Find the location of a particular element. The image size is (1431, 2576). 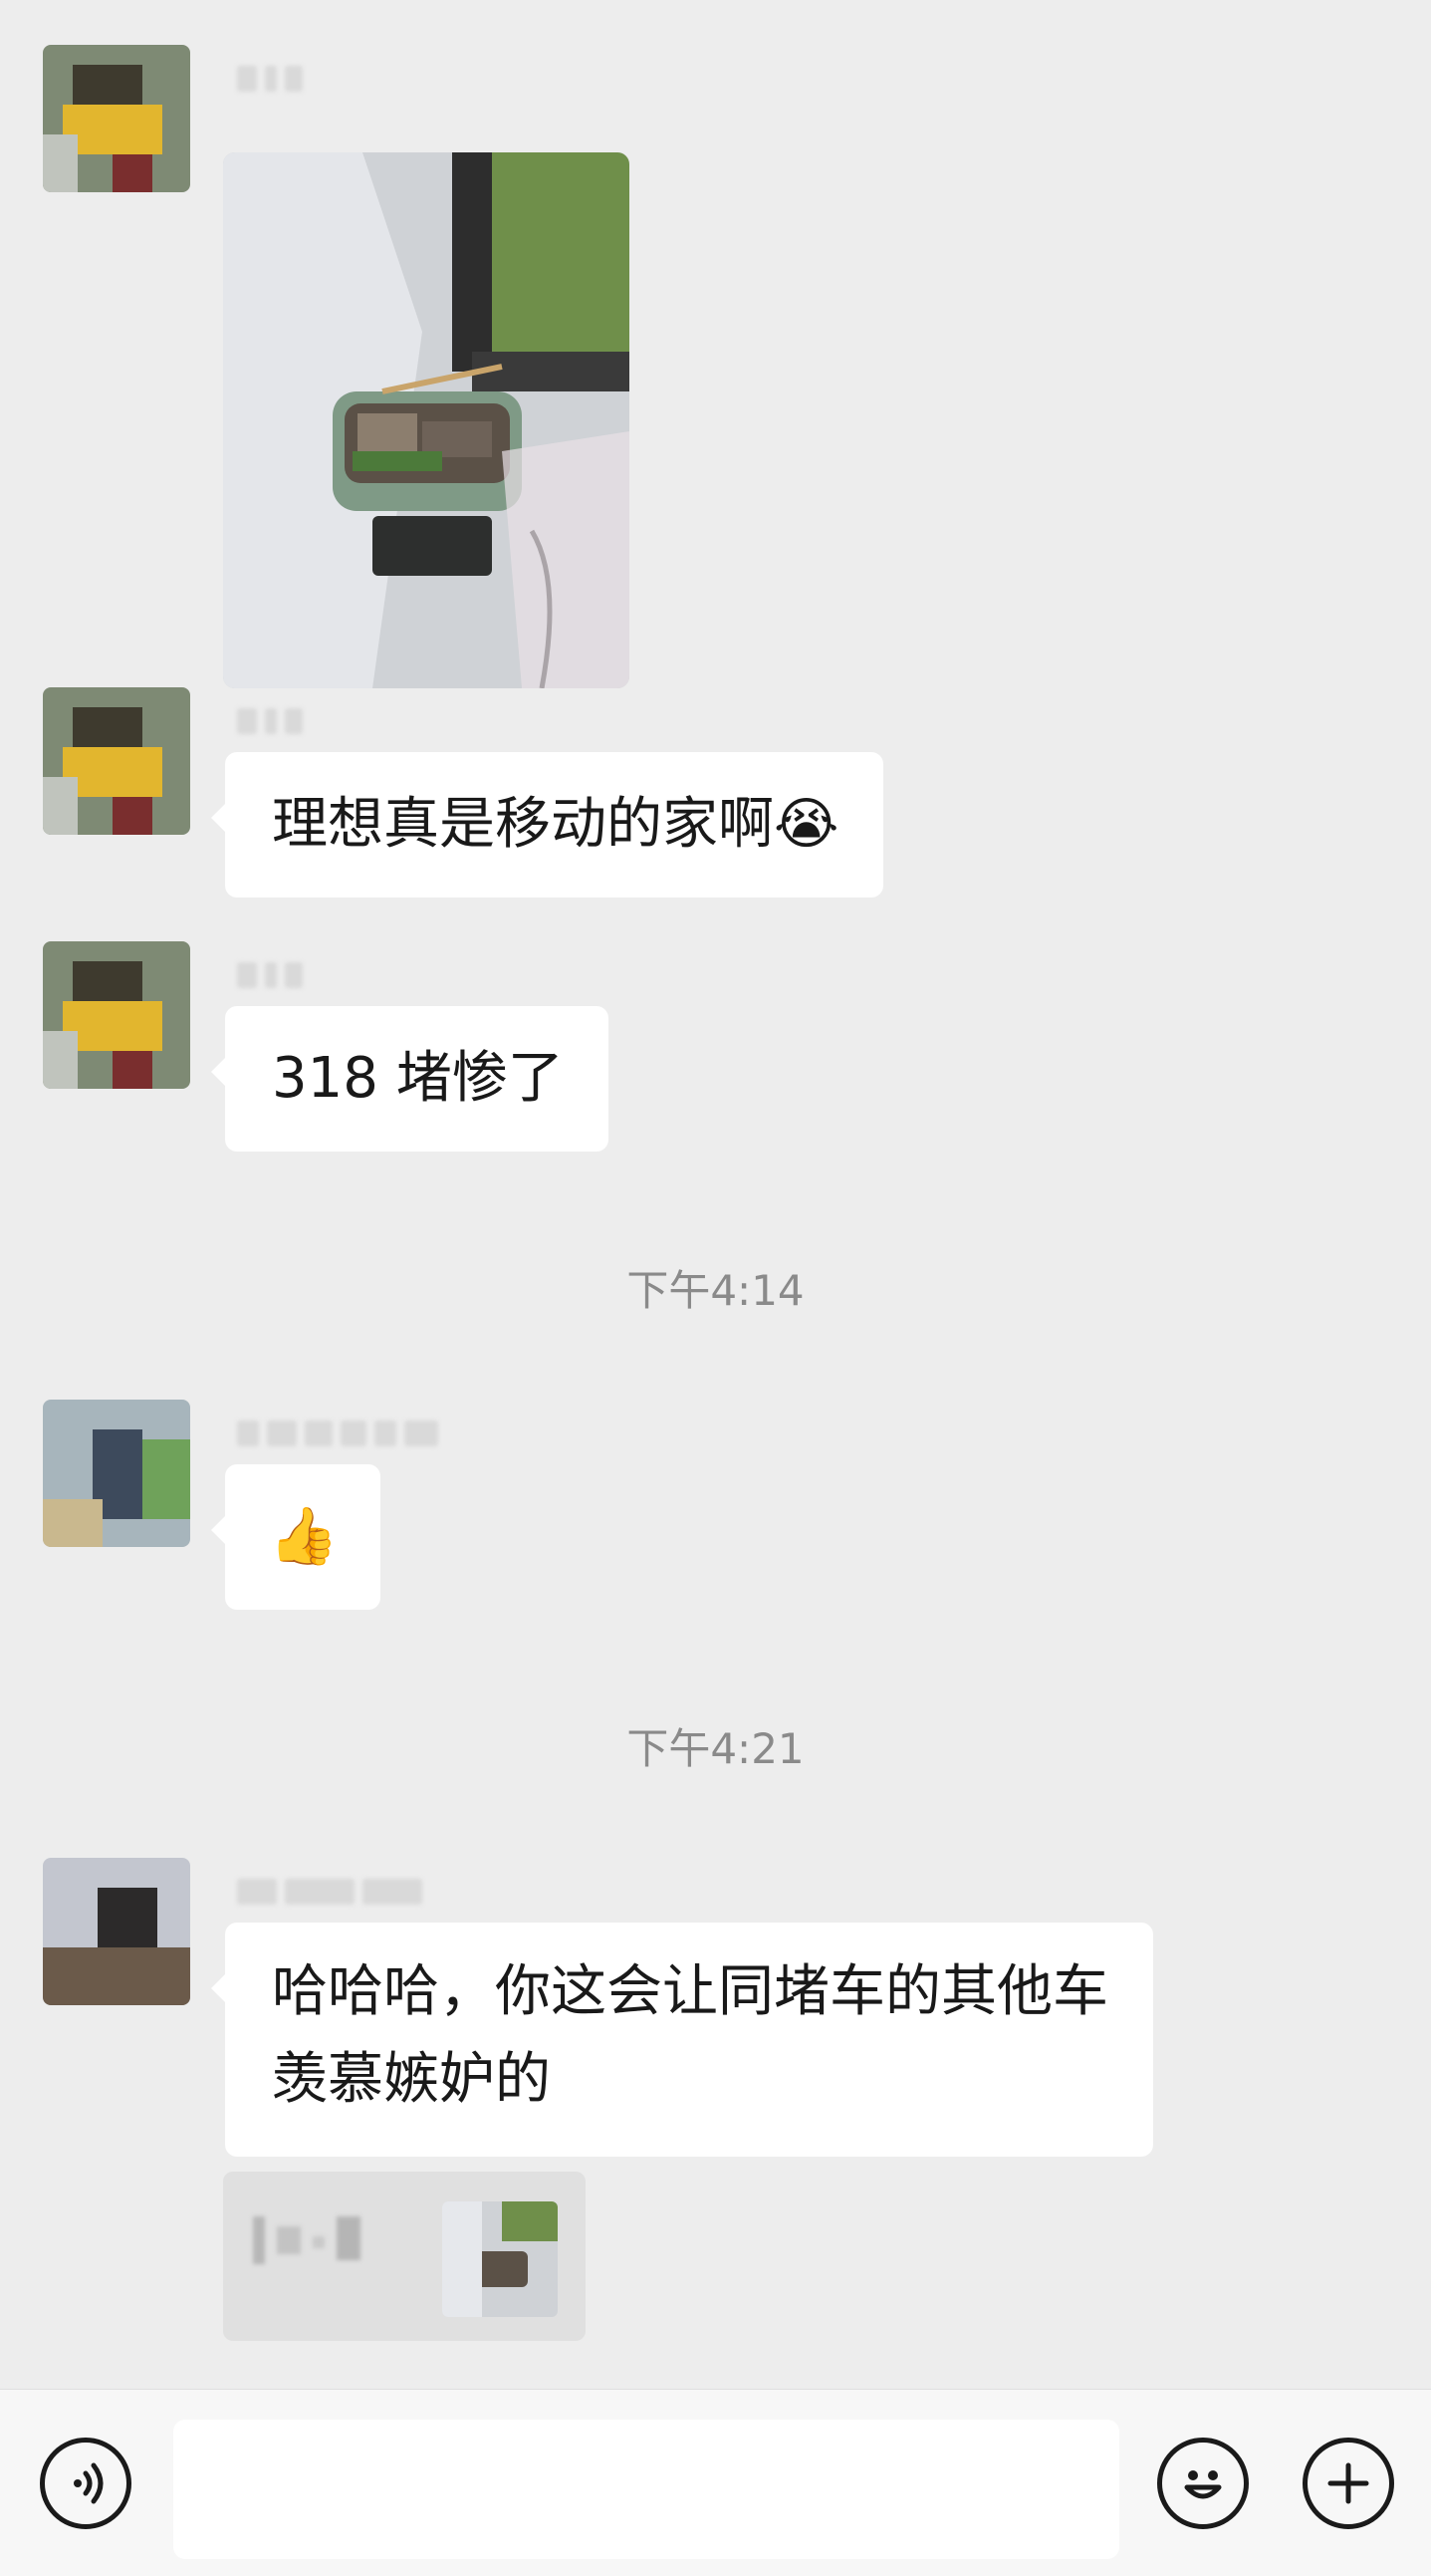

smiley-icon is located at coordinates (1203, 2483).